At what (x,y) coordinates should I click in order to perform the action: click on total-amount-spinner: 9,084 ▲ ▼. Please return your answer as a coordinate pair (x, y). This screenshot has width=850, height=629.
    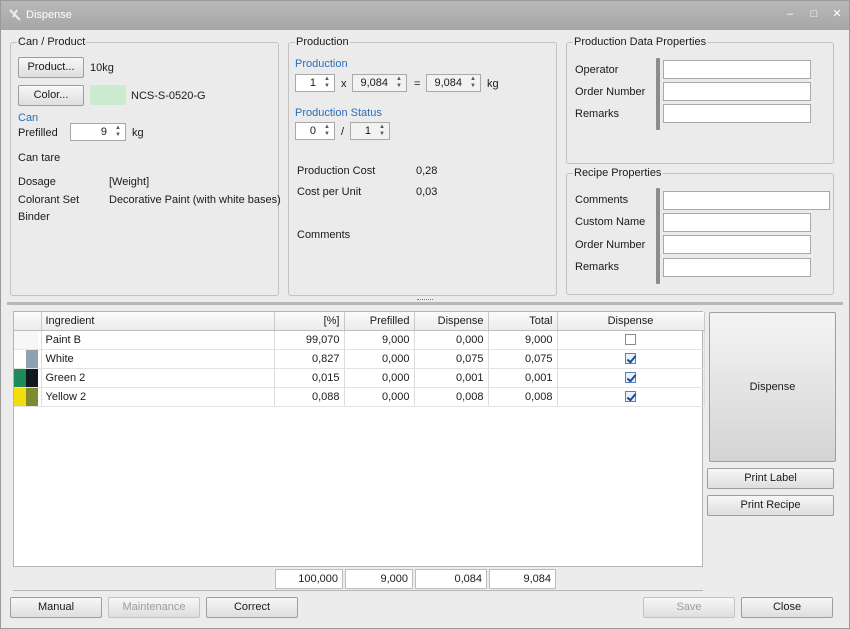
    Looking at the image, I should click on (453, 83).